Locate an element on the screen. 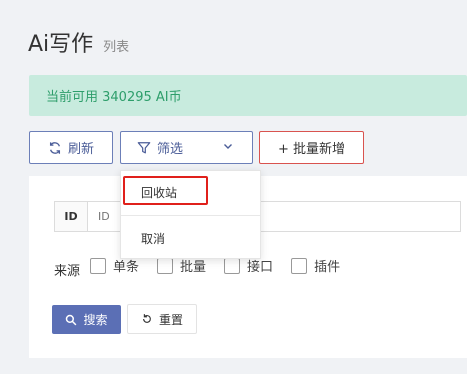  reset-icon is located at coordinates (147, 319).